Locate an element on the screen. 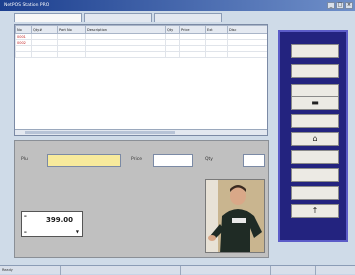 The image size is (355, 275). window-title: NetPOS Station PRO is located at coordinates (27, 5).